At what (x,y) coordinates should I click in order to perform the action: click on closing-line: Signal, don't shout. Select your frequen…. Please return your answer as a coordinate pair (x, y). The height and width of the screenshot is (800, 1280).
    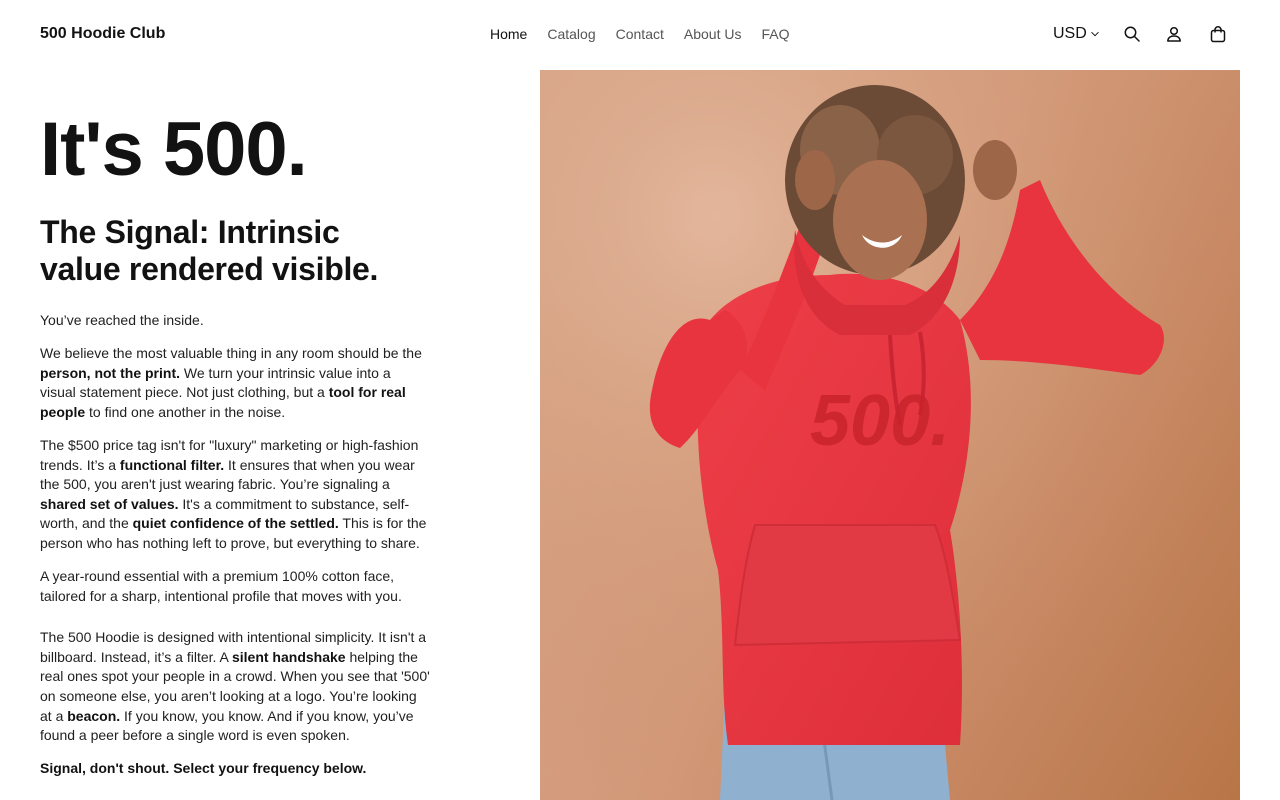
    Looking at the image, I should click on (203, 768).